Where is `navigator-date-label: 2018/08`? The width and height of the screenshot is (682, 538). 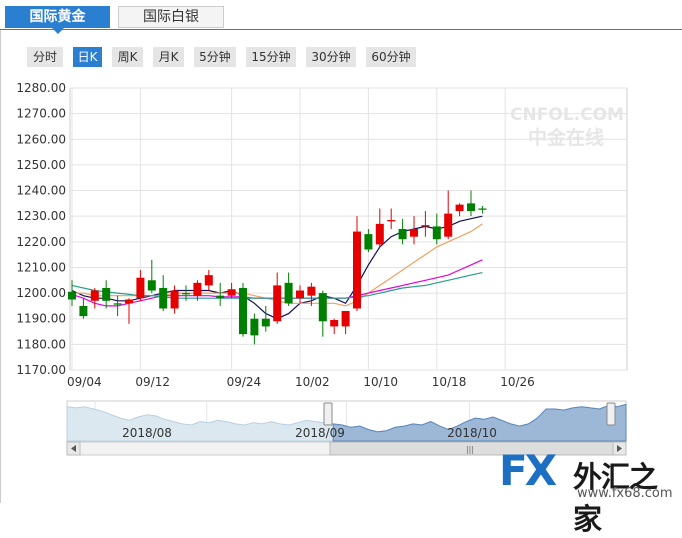
navigator-date-label: 2018/08 is located at coordinates (147, 433).